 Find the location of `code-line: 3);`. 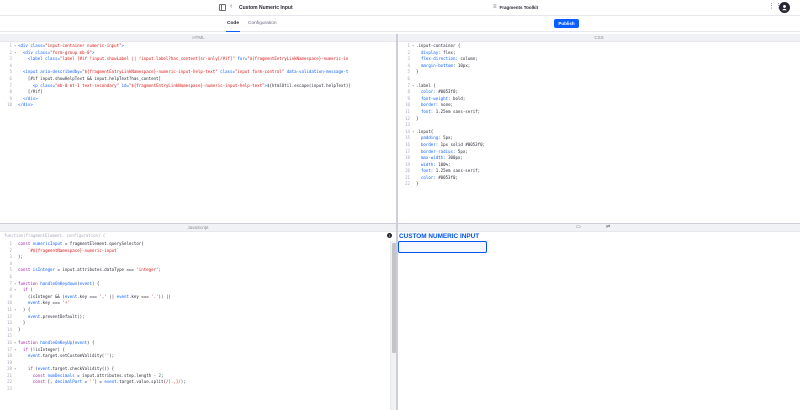

code-line: 3); is located at coordinates (194, 257).